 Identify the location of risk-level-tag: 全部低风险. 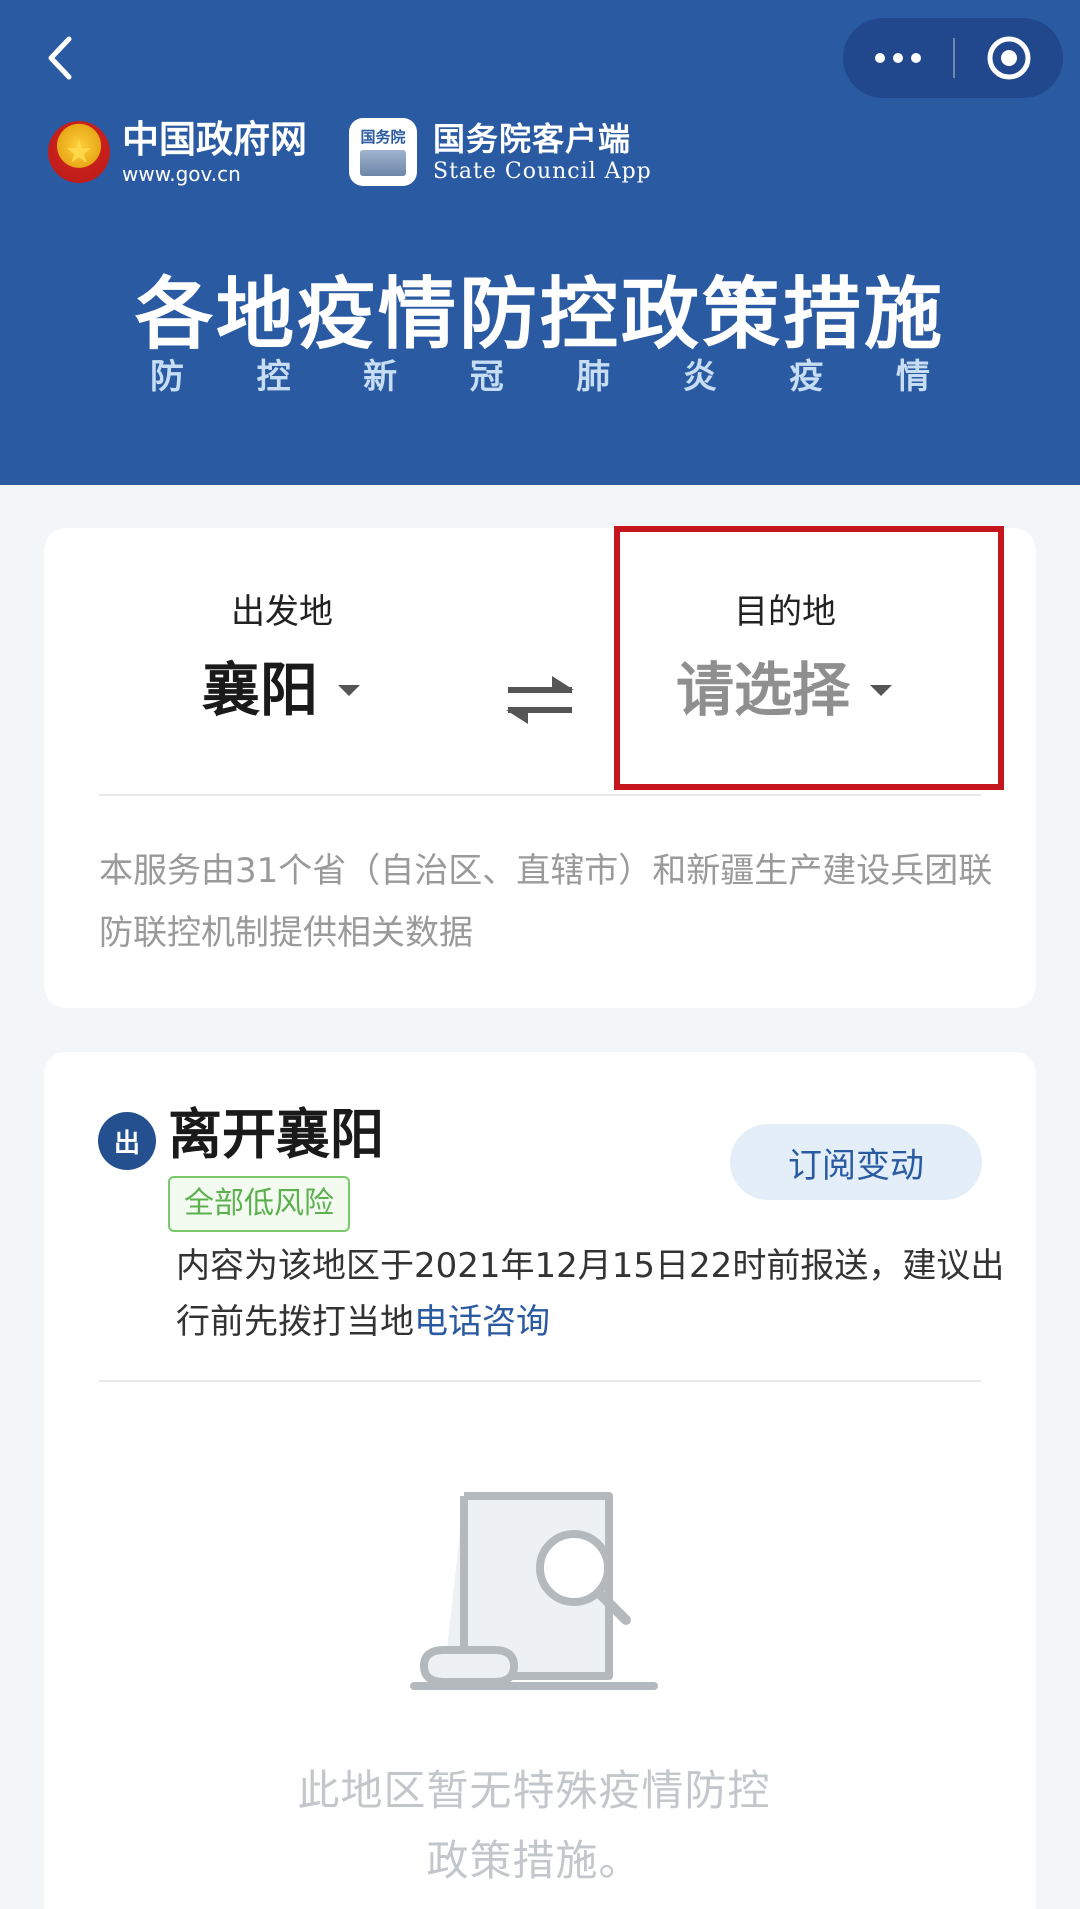
(259, 1204).